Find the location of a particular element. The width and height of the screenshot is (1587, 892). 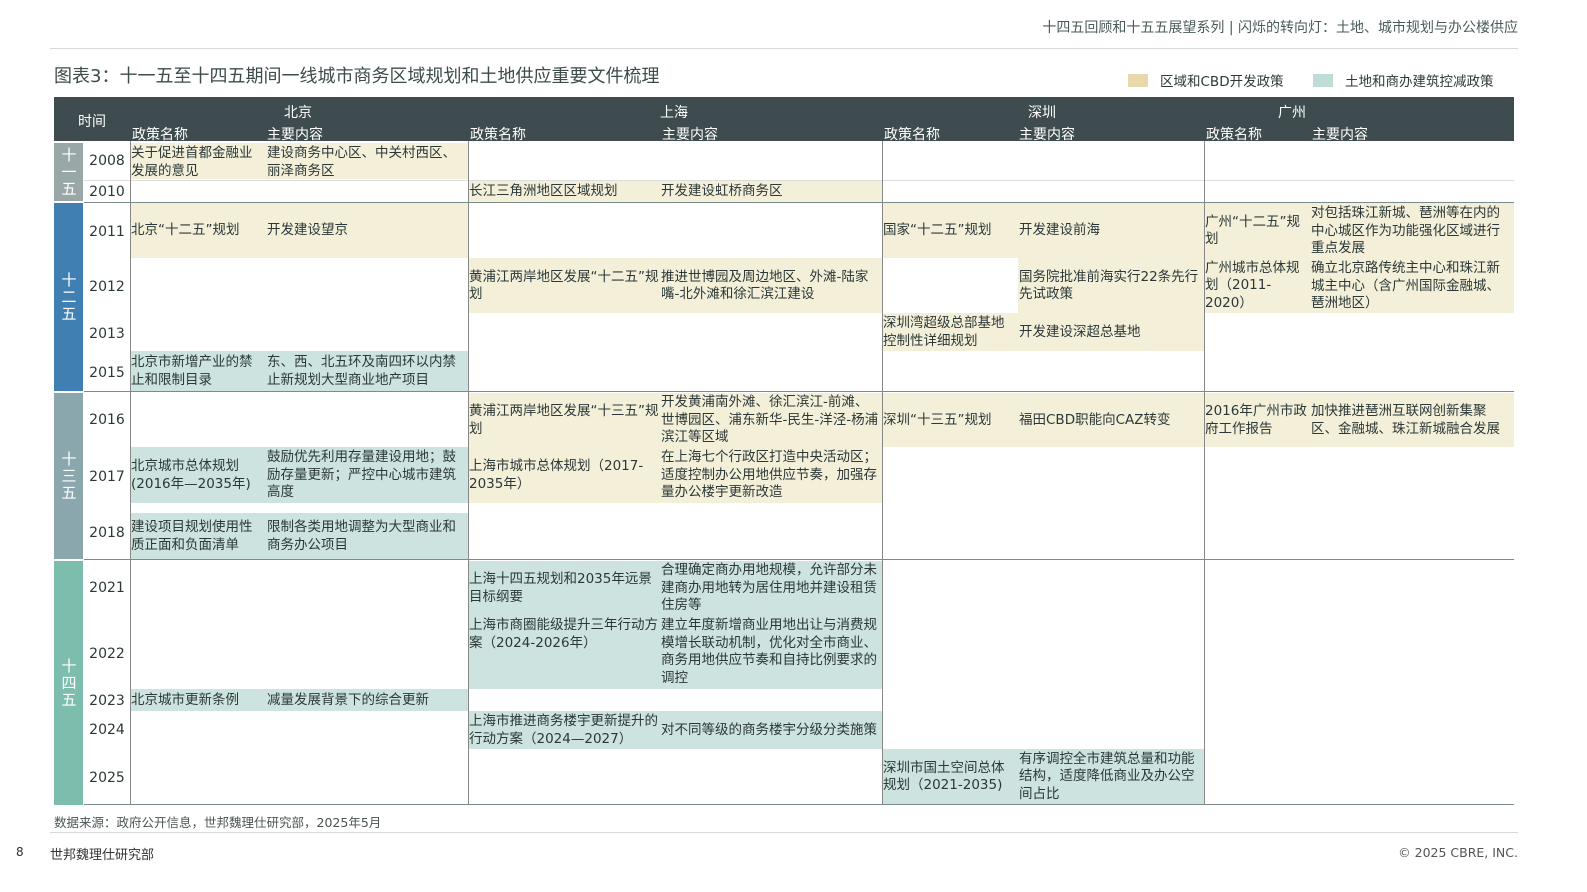

policy-cell-sz2016n: 深圳“十三五”规划 is located at coordinates (950, 420).